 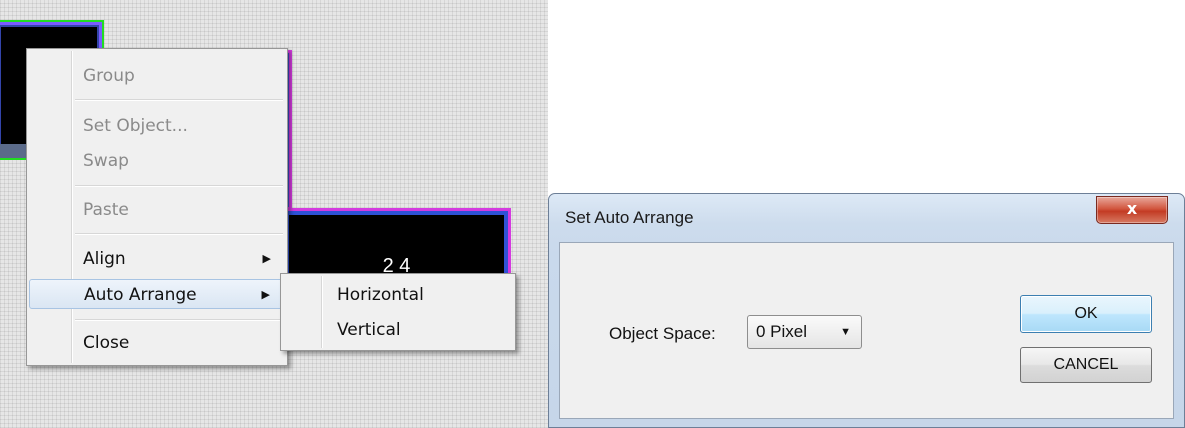 What do you see at coordinates (845, 332) in the screenshot?
I see `chevron-down-icon: ▼` at bounding box center [845, 332].